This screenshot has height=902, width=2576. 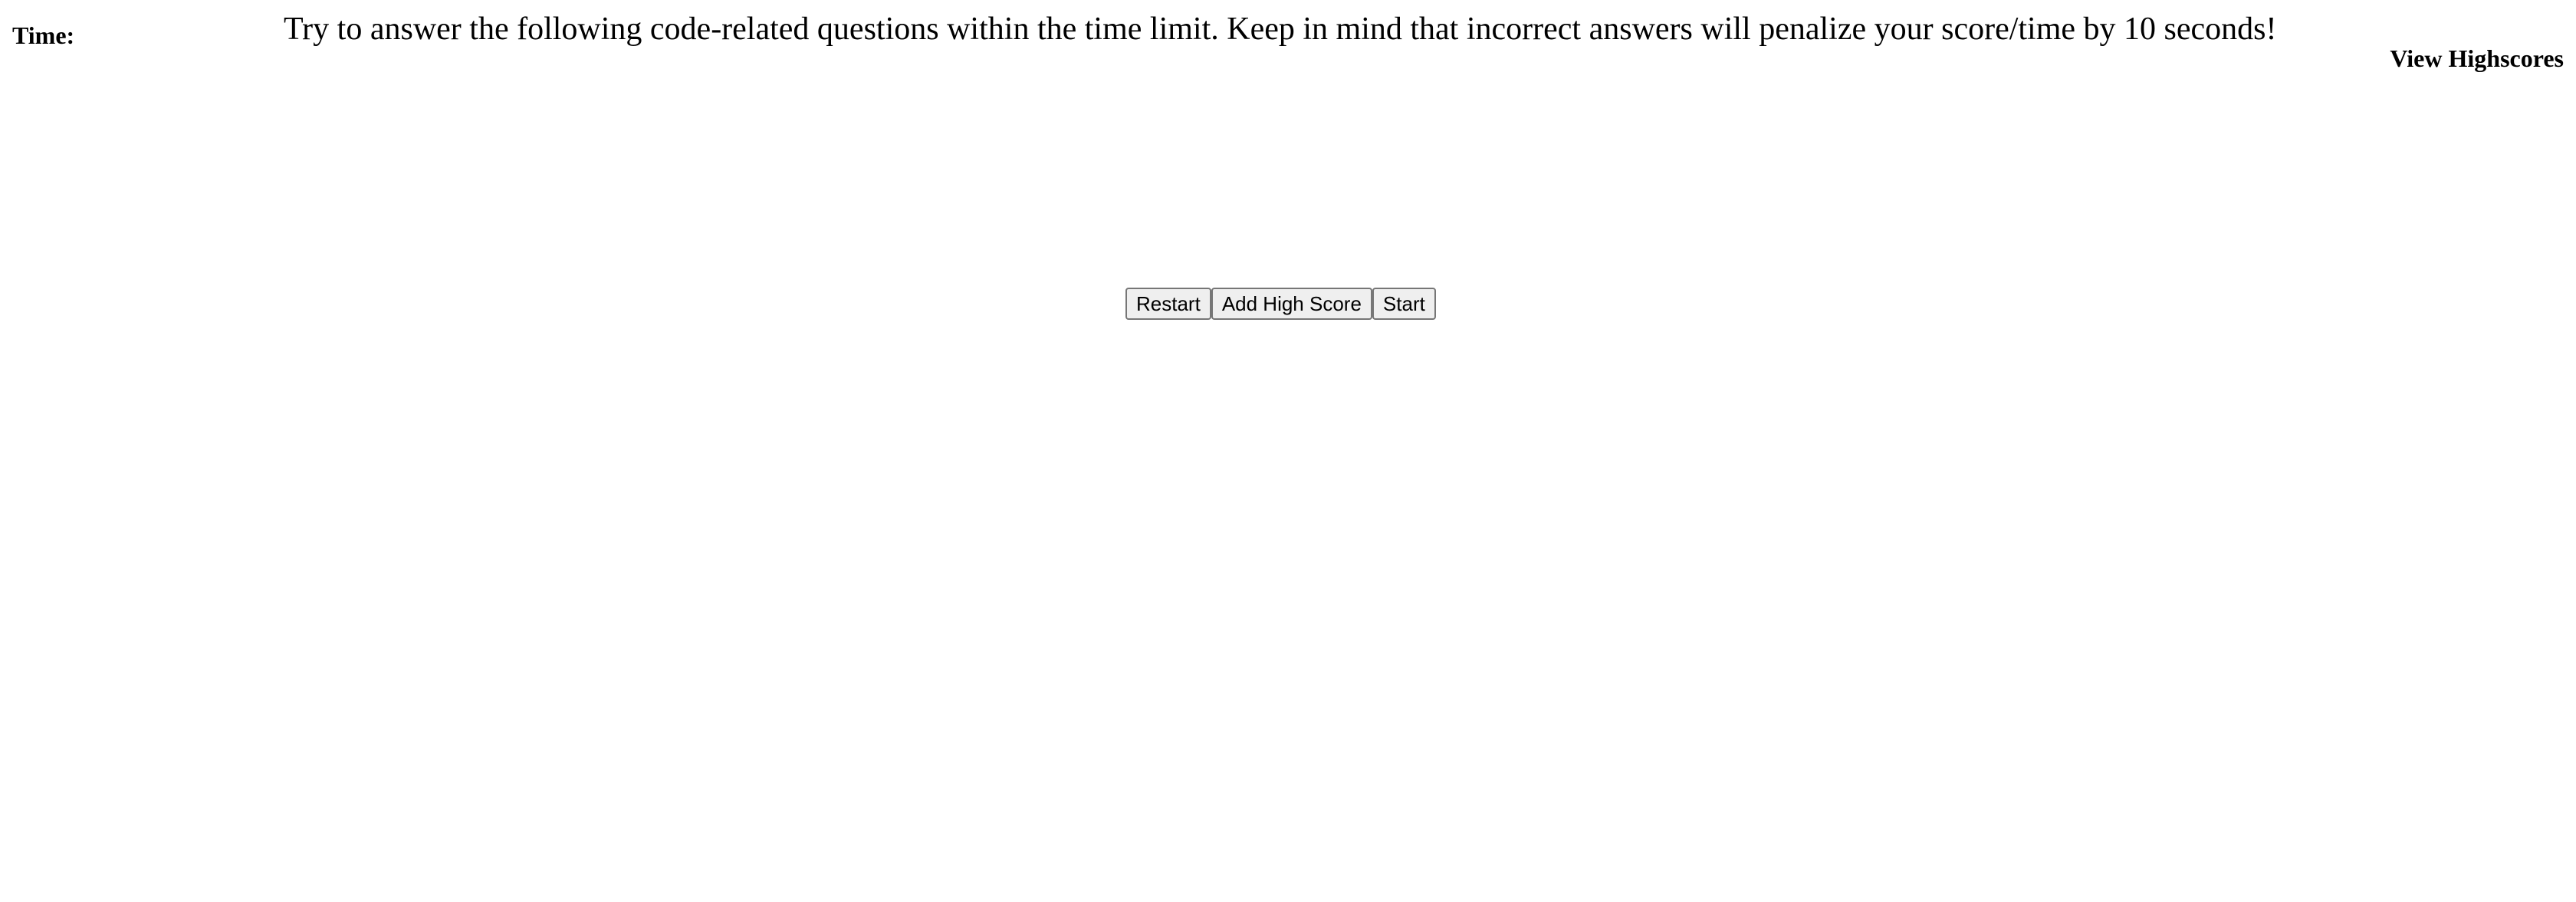 I want to click on timer: Time:, so click(x=46, y=35).